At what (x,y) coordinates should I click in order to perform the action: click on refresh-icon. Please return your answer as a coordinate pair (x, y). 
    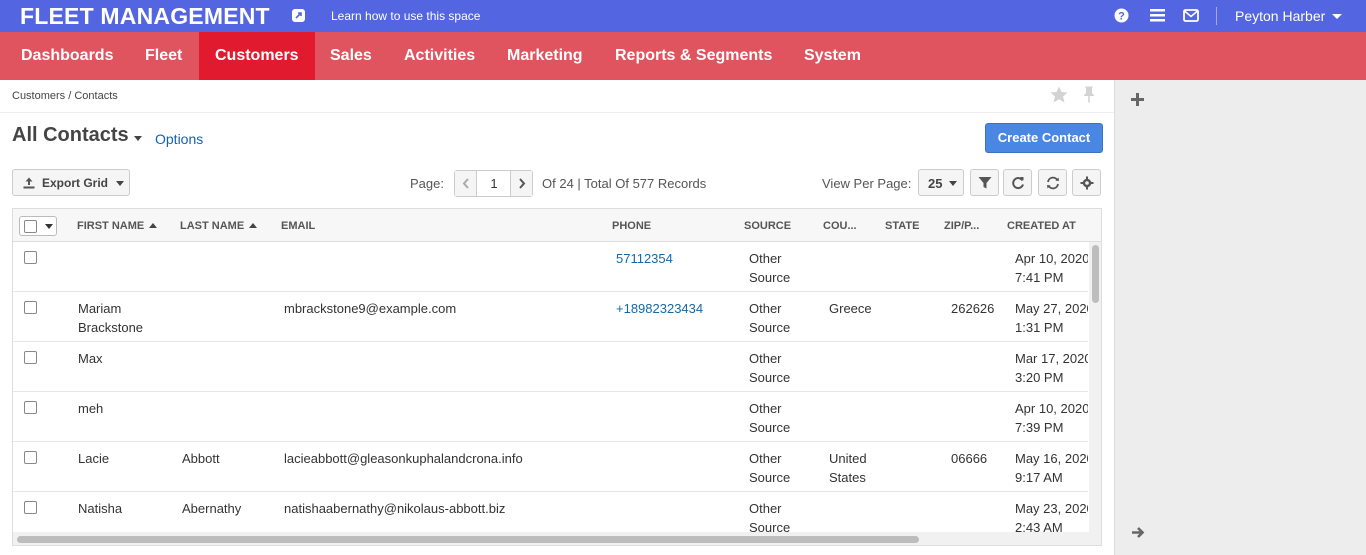
    Looking at the image, I should click on (1053, 183).